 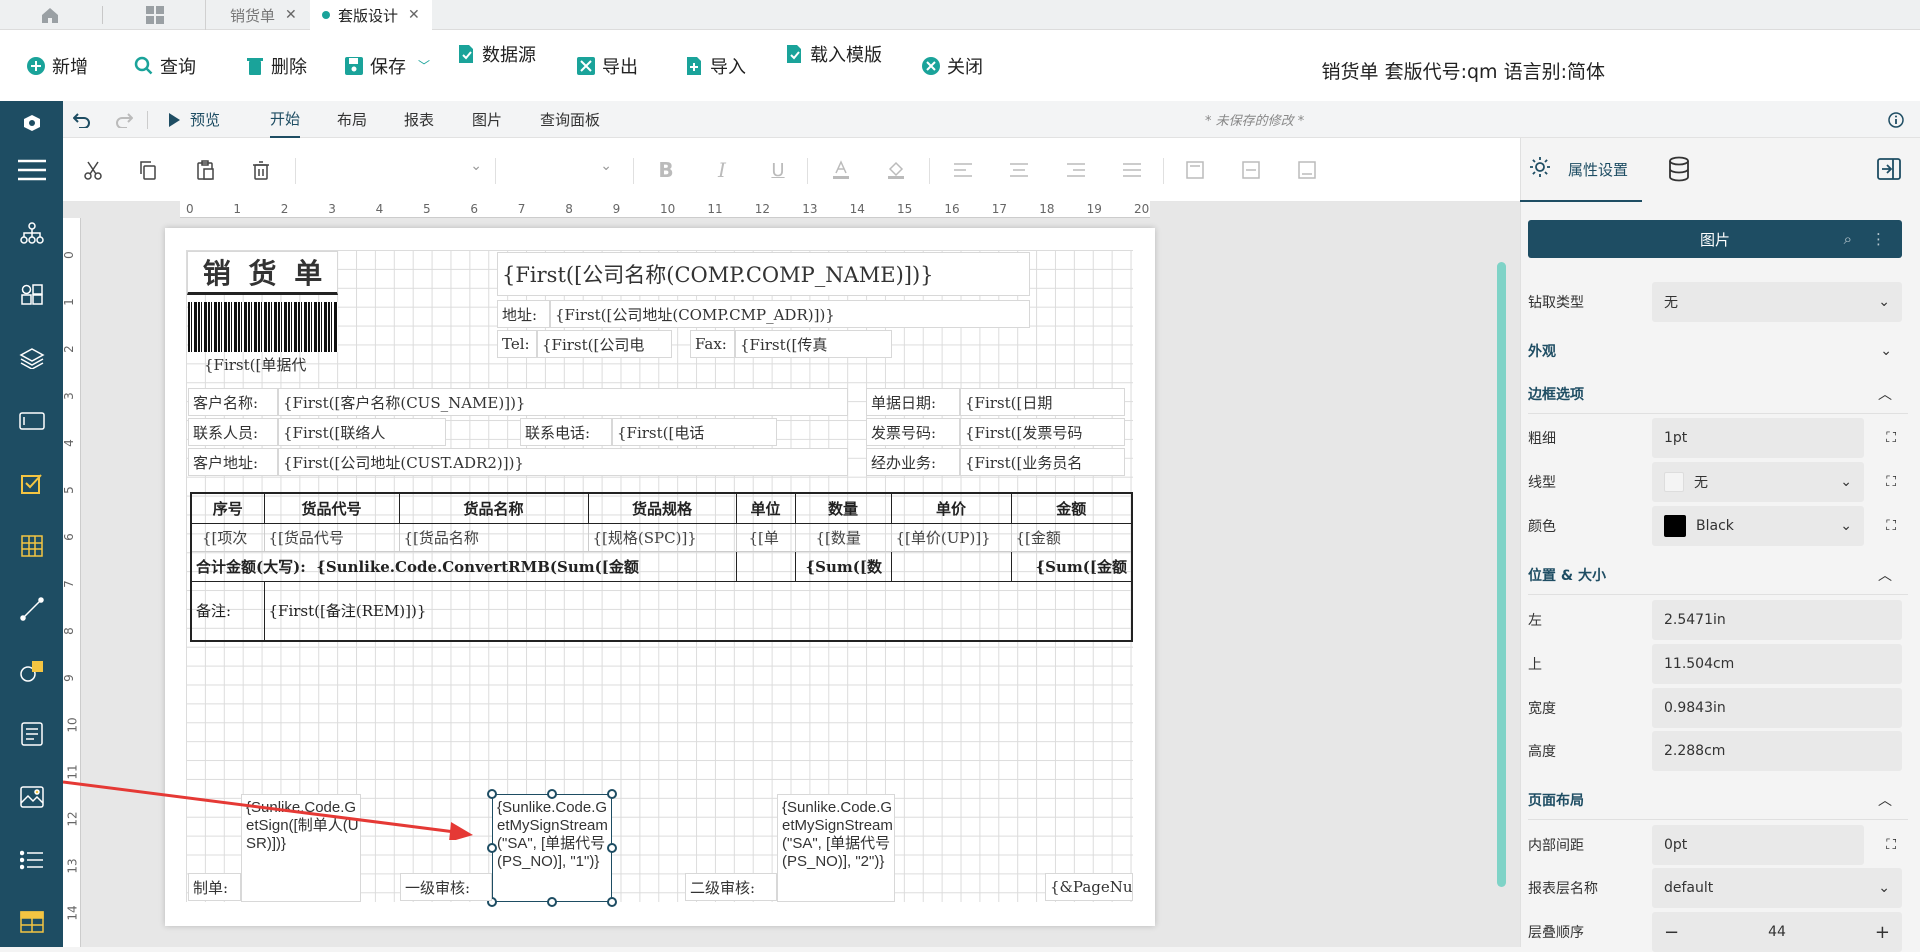 What do you see at coordinates (362, 432) in the screenshot?
I see `contact-field: {First([联络人` at bounding box center [362, 432].